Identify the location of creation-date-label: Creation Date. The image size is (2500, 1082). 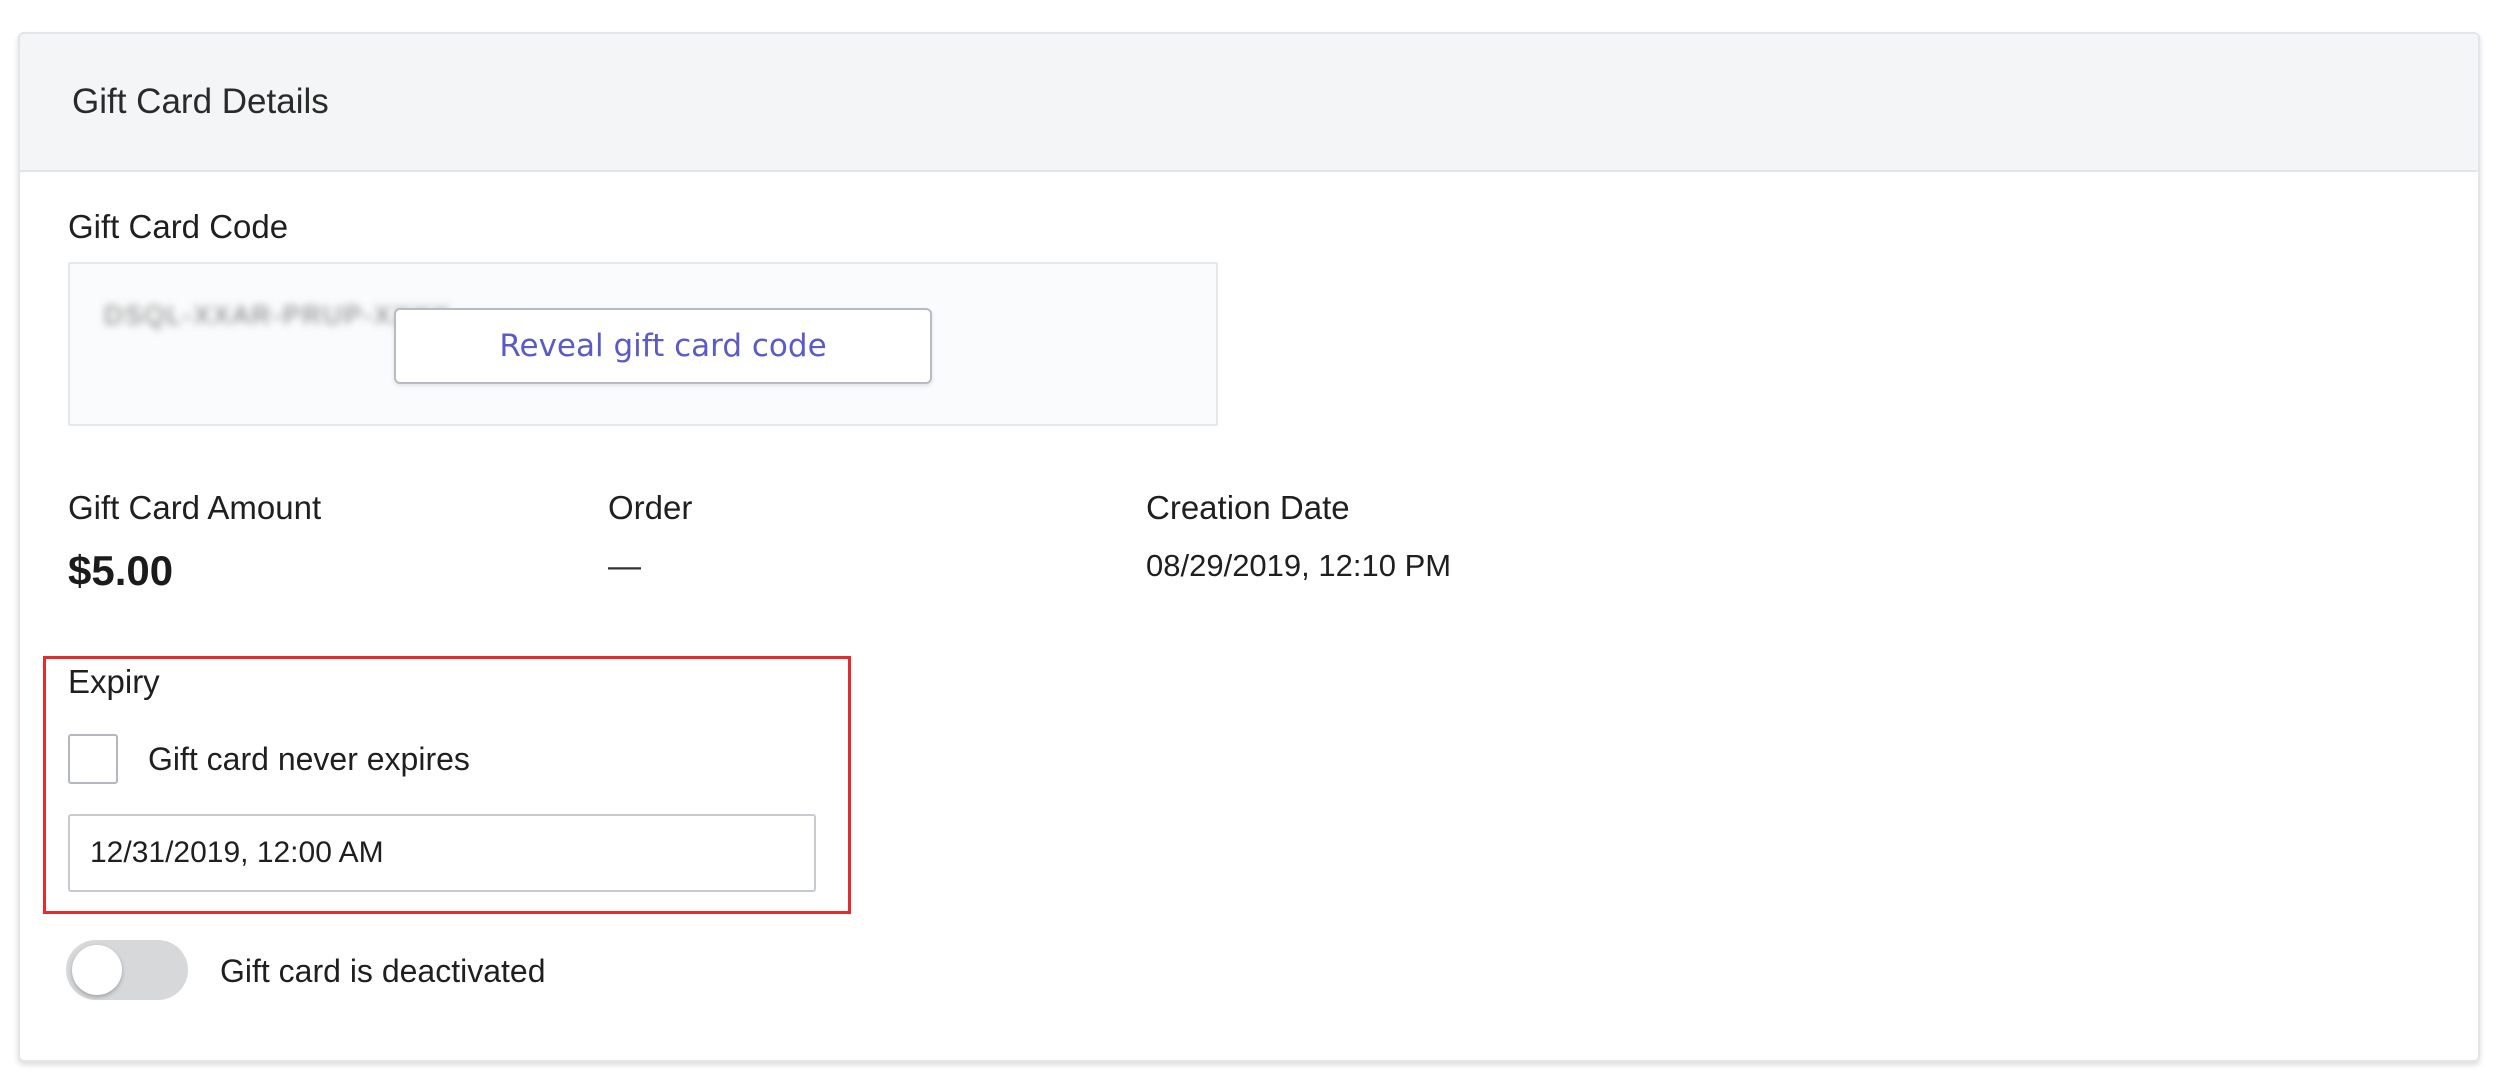
(1248, 507).